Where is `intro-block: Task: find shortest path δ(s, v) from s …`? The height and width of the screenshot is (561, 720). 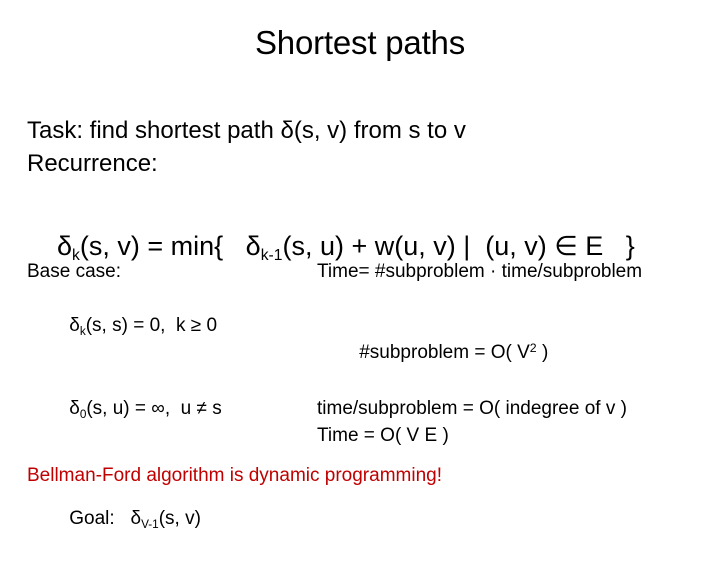 intro-block: Task: find shortest path δ(s, v) from s … is located at coordinates (362, 147).